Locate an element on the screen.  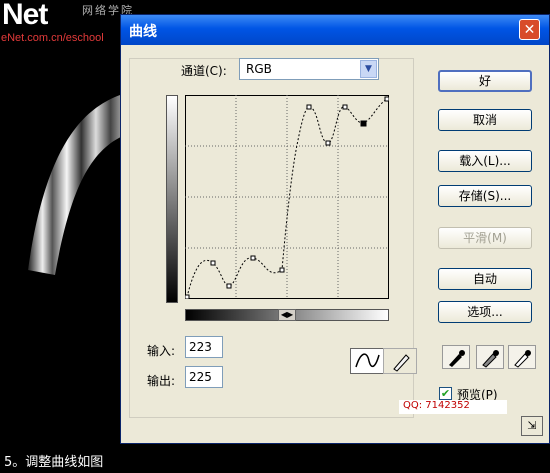
gray-eyedropper-icon is located at coordinates (490, 359).